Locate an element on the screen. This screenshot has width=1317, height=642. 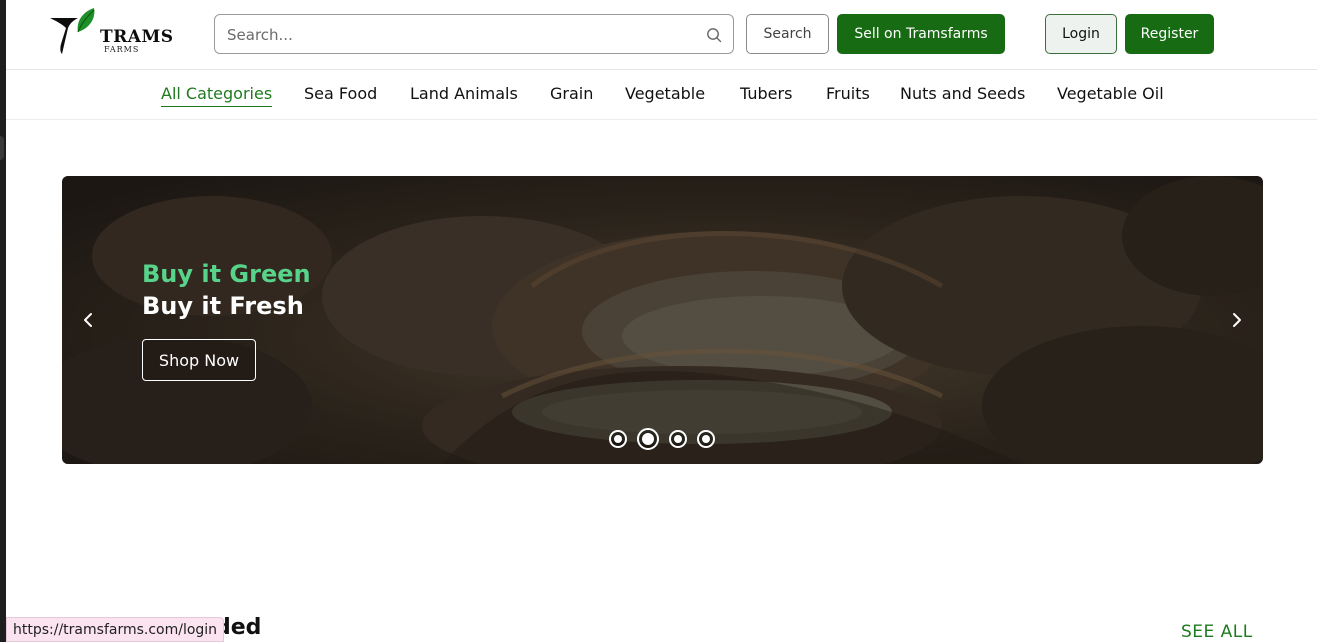
category-sea-food: Sea Food is located at coordinates (340, 93).